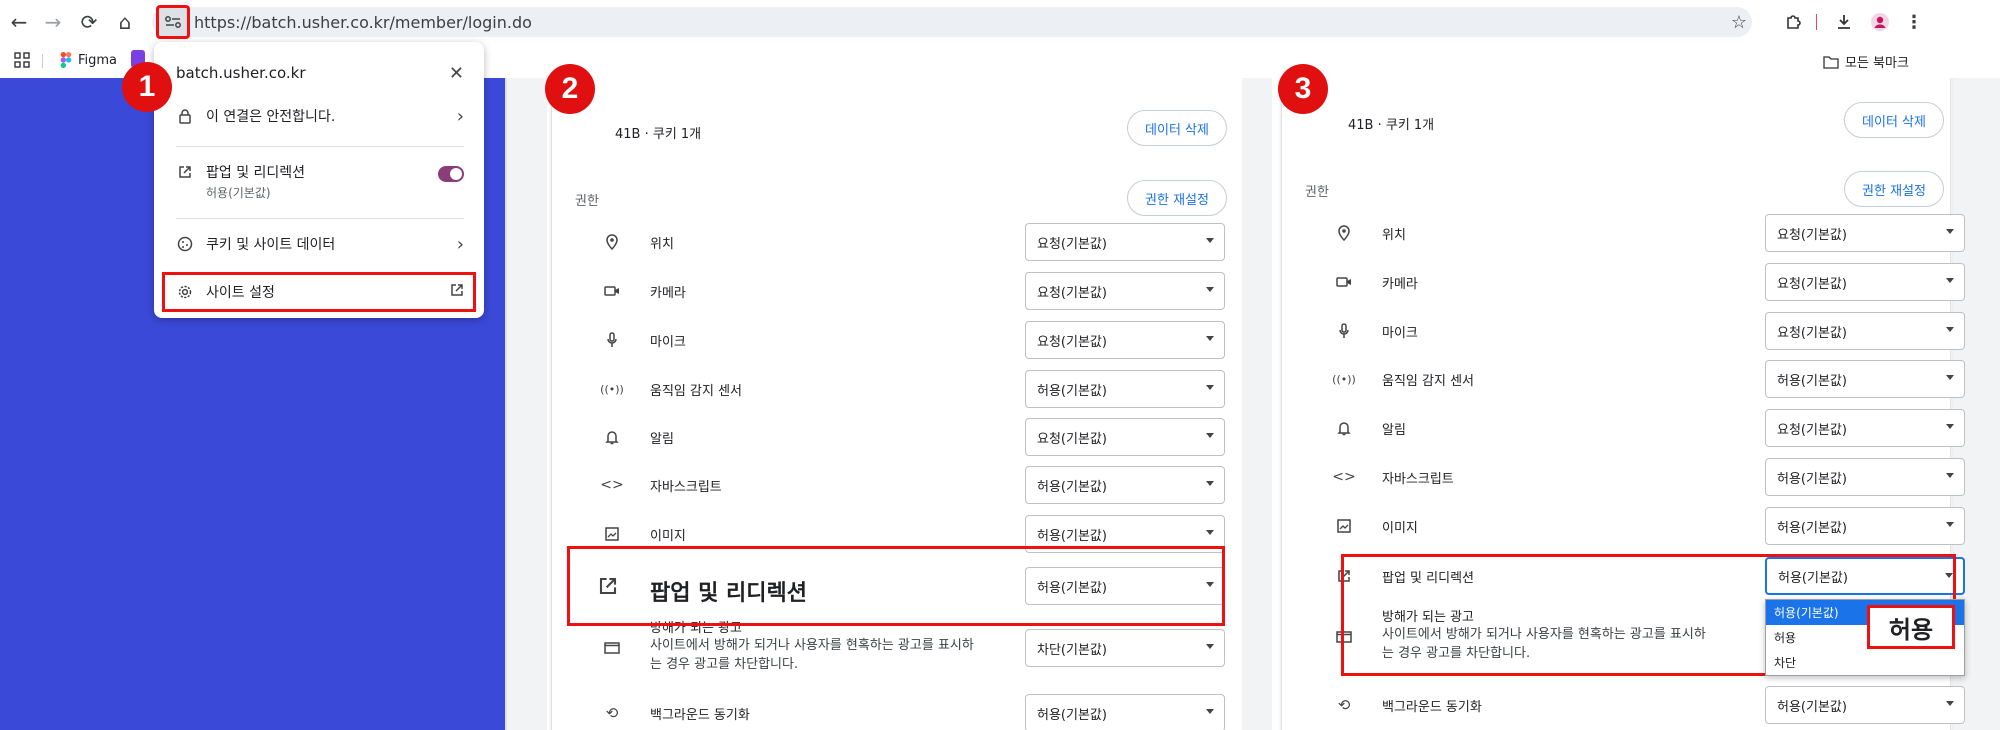 This screenshot has width=2000, height=730. What do you see at coordinates (185, 172) in the screenshot?
I see `open-external-icon` at bounding box center [185, 172].